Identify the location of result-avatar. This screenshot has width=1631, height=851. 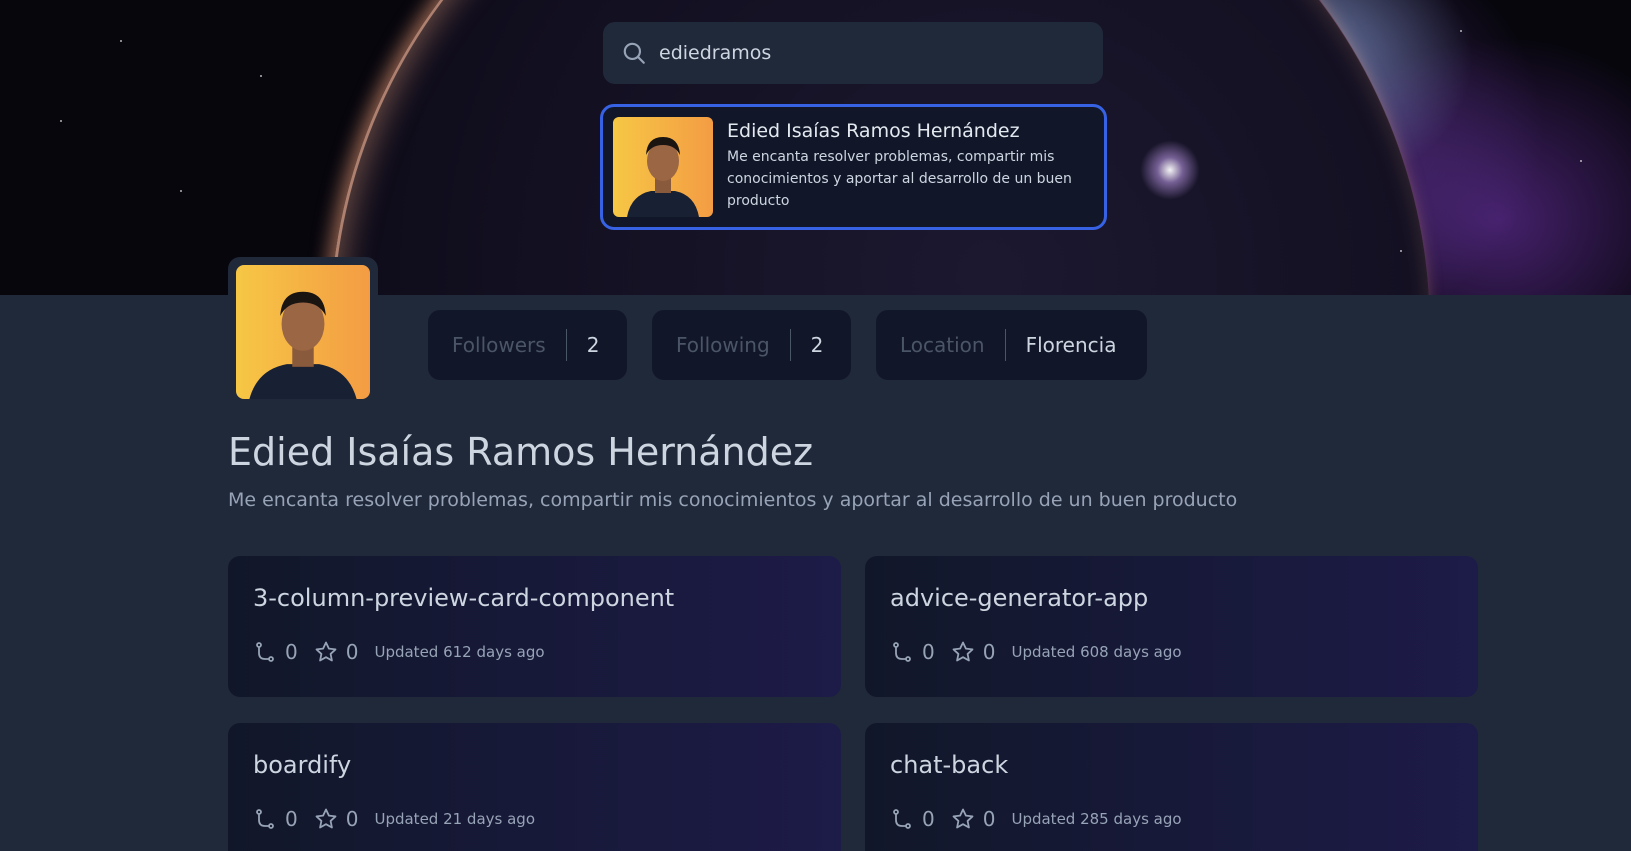
(663, 167).